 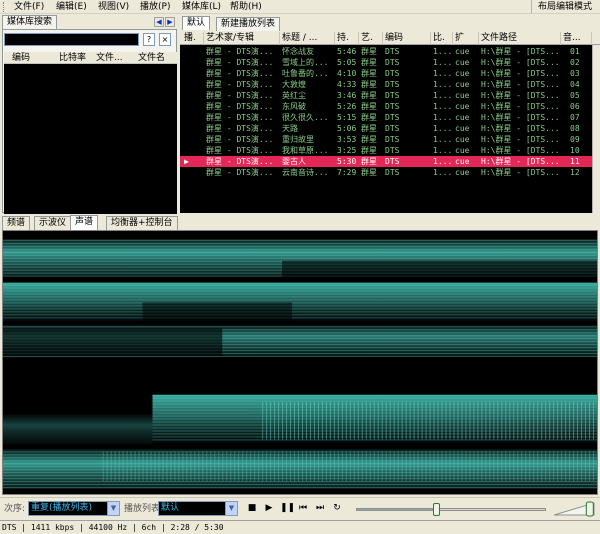 I want to click on col-playing: 播., so click(x=193, y=38).